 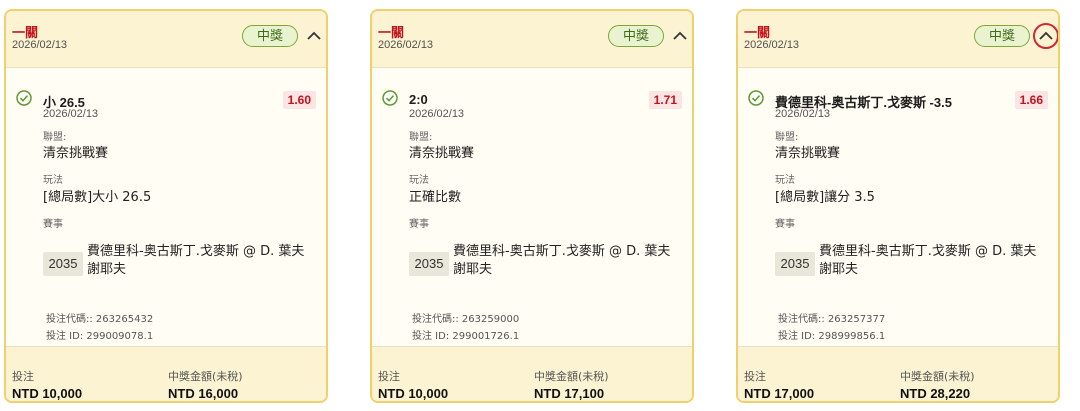 I want to click on payout-amount: NTD 16,000, so click(x=203, y=393).